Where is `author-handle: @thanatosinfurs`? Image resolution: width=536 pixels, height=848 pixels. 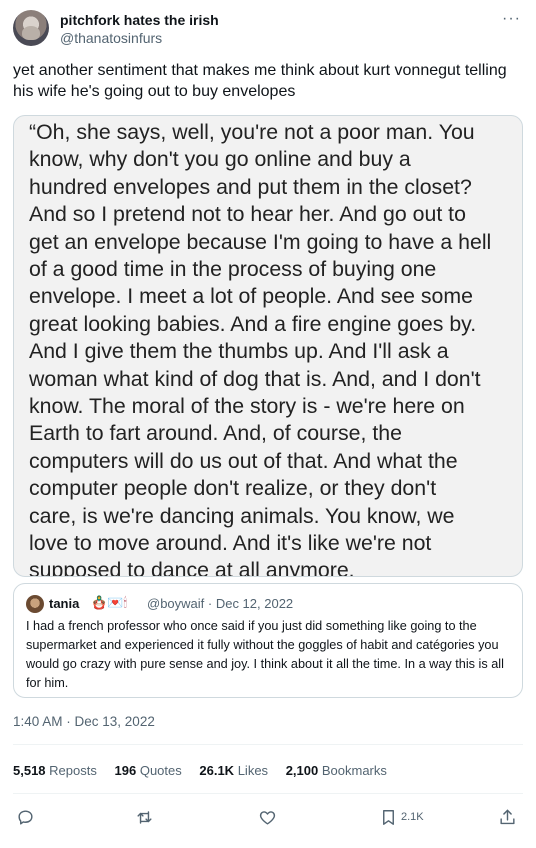
author-handle: @thanatosinfurs is located at coordinates (111, 38).